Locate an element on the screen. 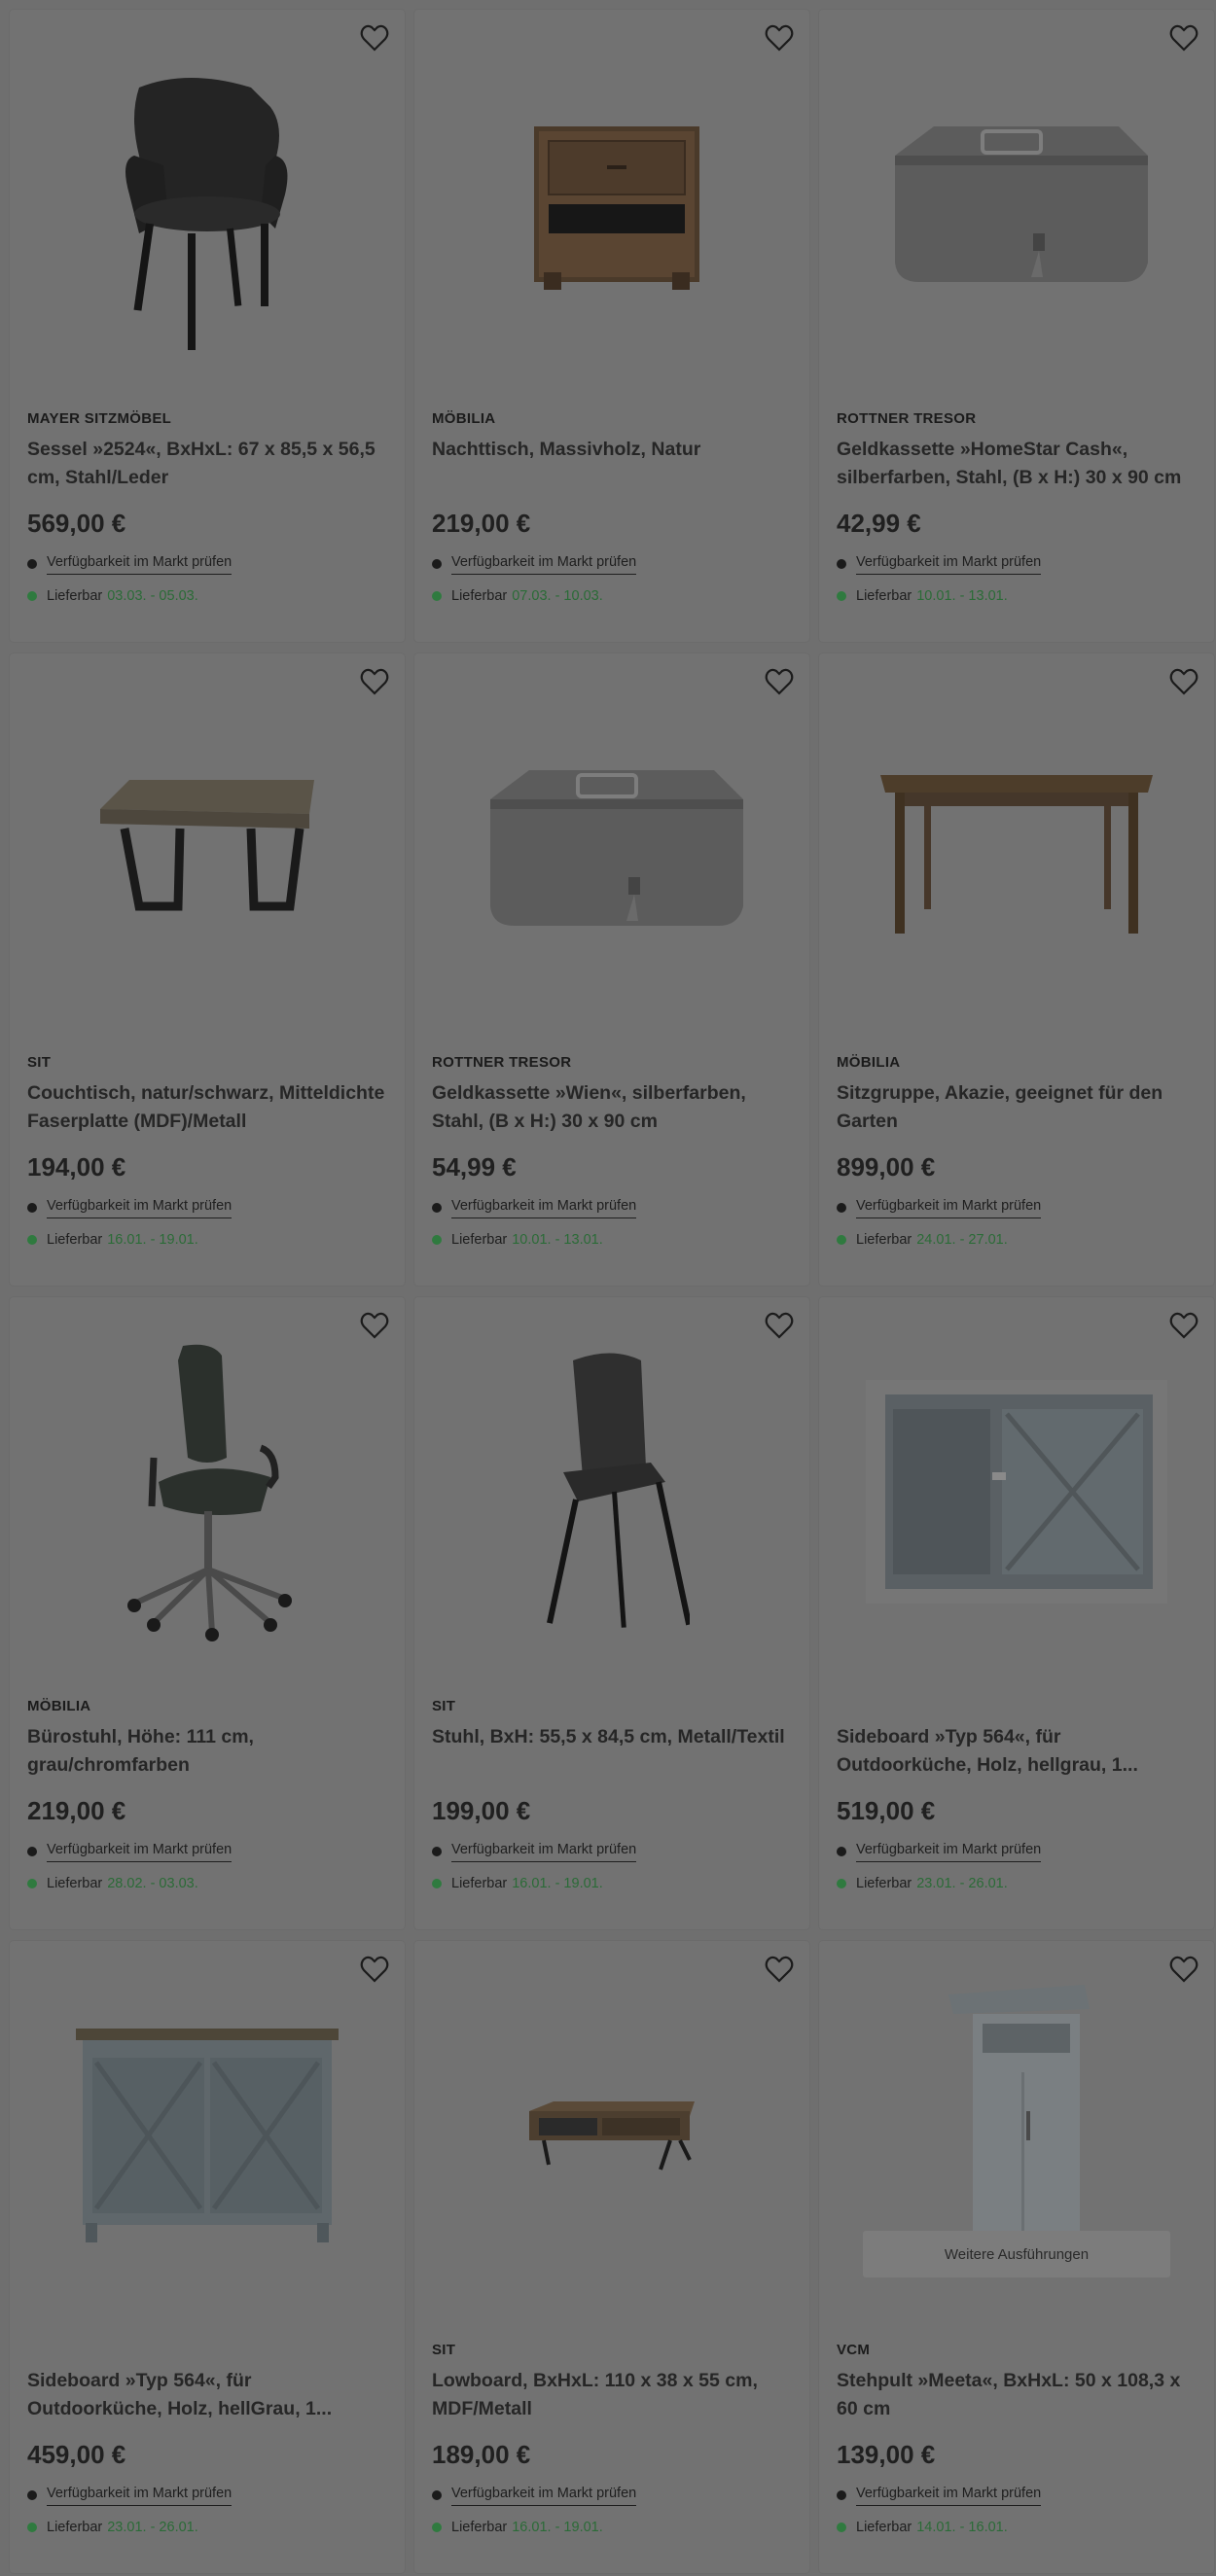 Image resolution: width=1216 pixels, height=2576 pixels. product-price: 194,00 € is located at coordinates (76, 1167).